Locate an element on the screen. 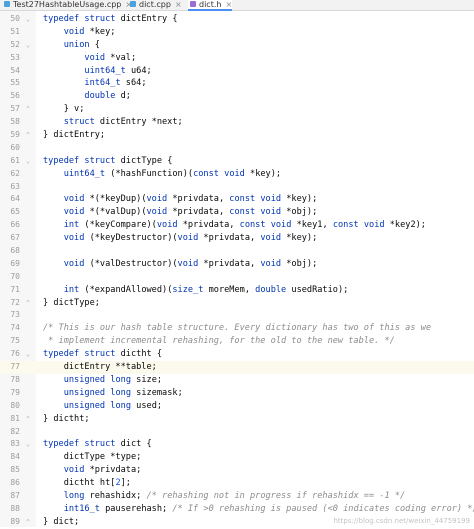 This screenshot has width=474, height=529. code-text: typedef struct dict { is located at coordinates (97, 444).